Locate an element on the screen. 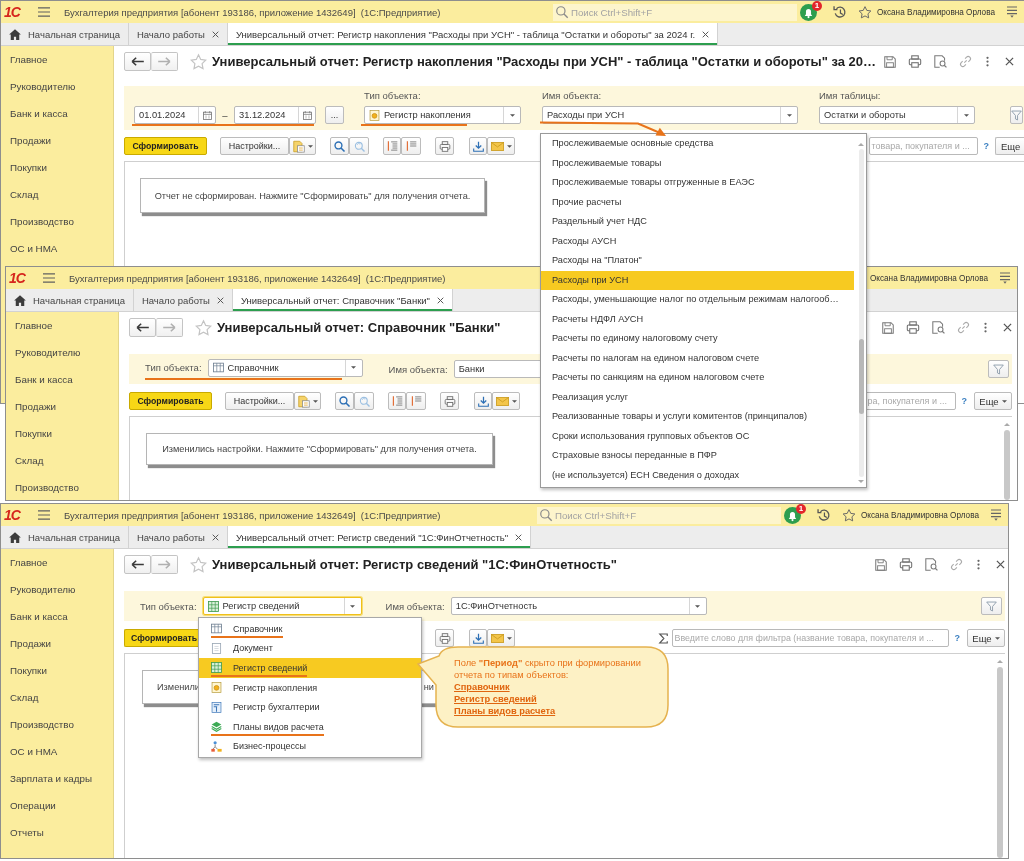  link-icon is located at coordinates (963, 327).